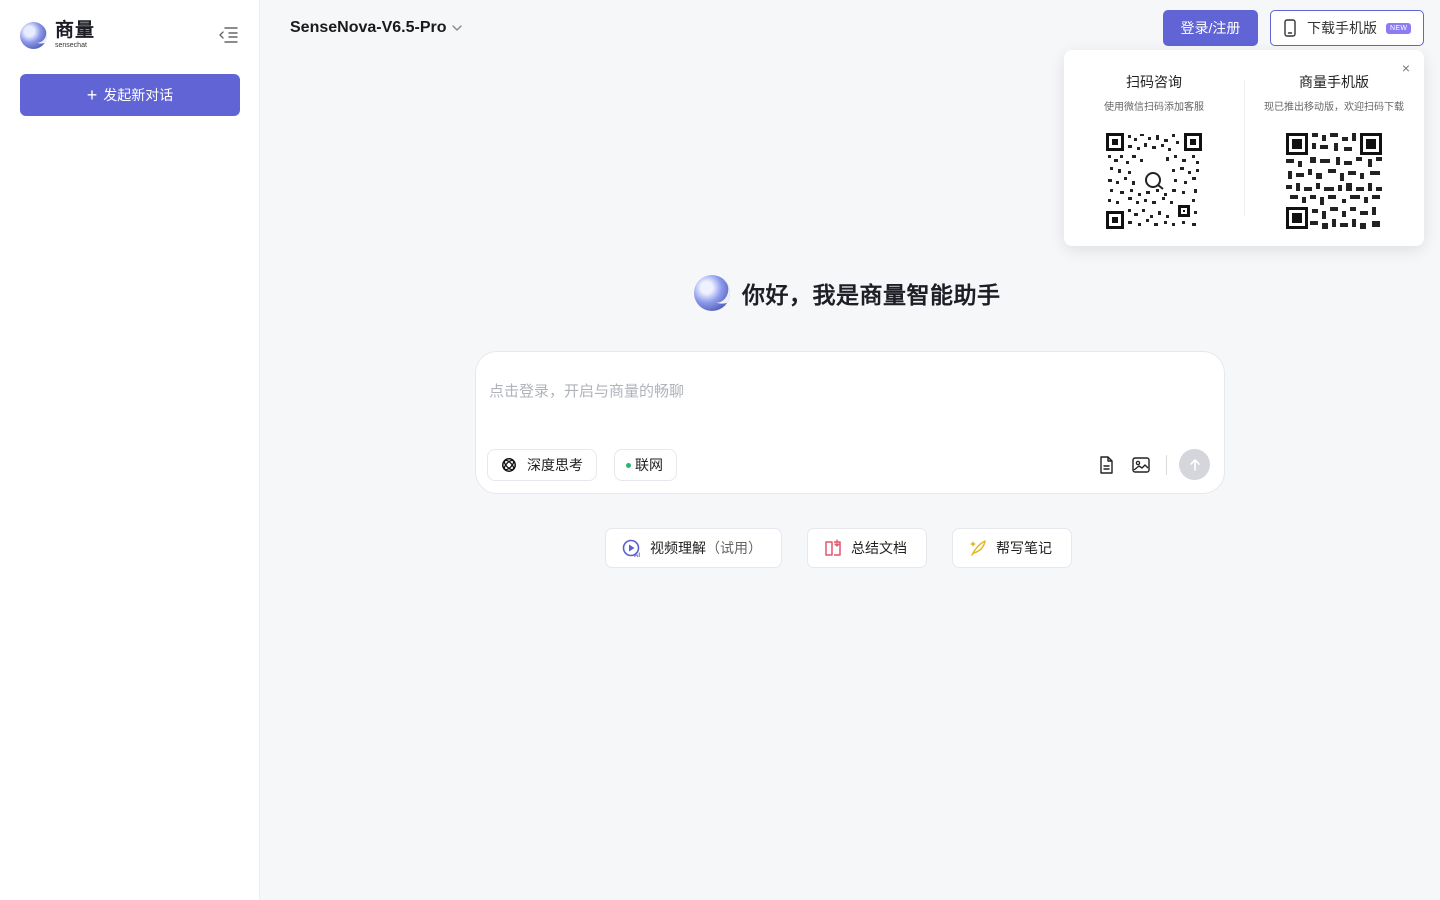  What do you see at coordinates (1141, 465) in the screenshot?
I see `image-upload-icon` at bounding box center [1141, 465].